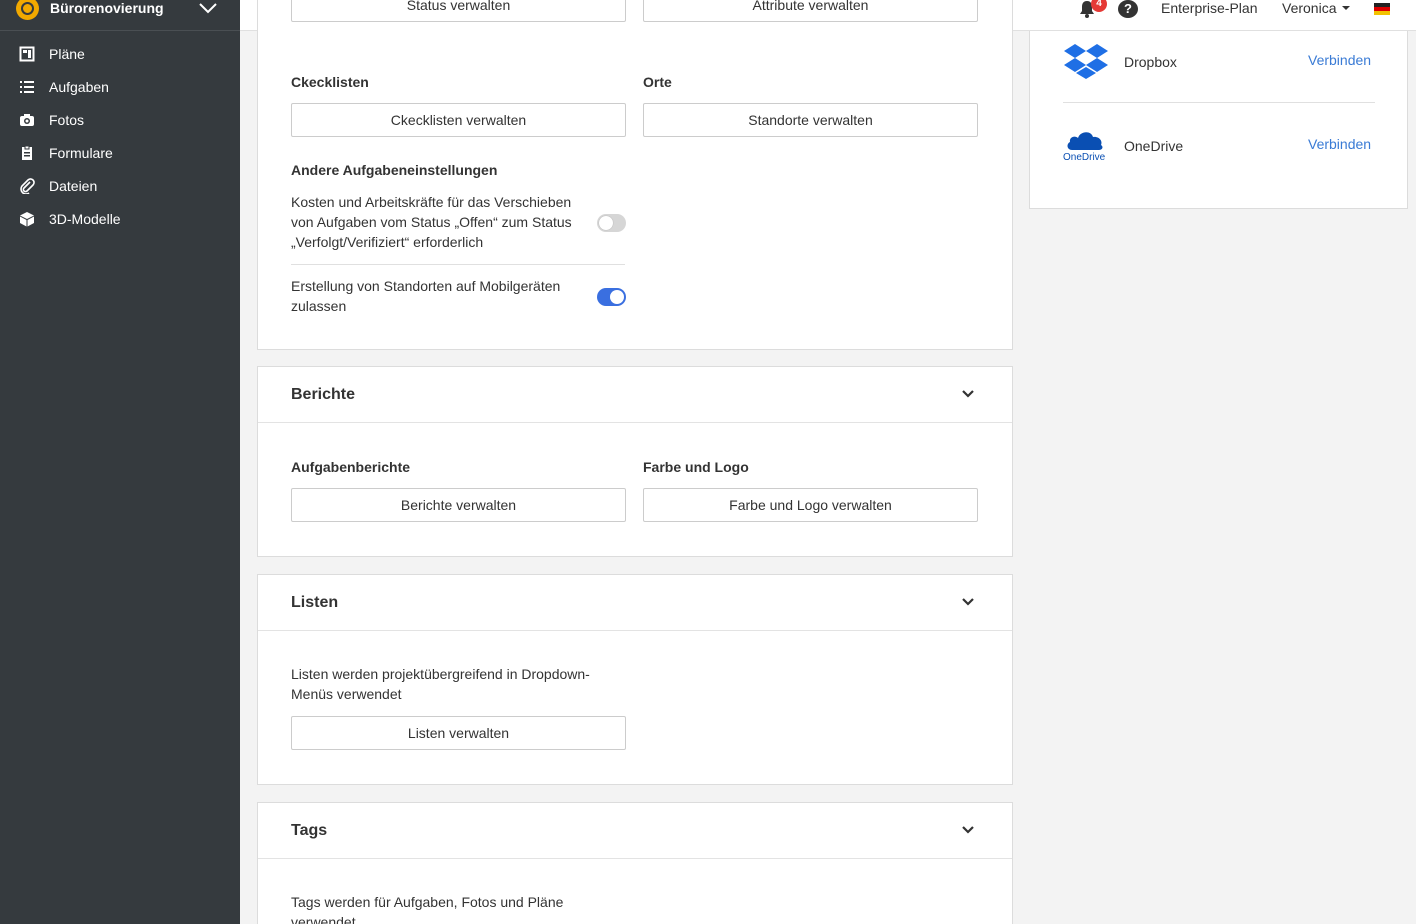 The image size is (1416, 924). Describe the element at coordinates (1085, 141) in the screenshot. I see `onedrive-icon` at that location.